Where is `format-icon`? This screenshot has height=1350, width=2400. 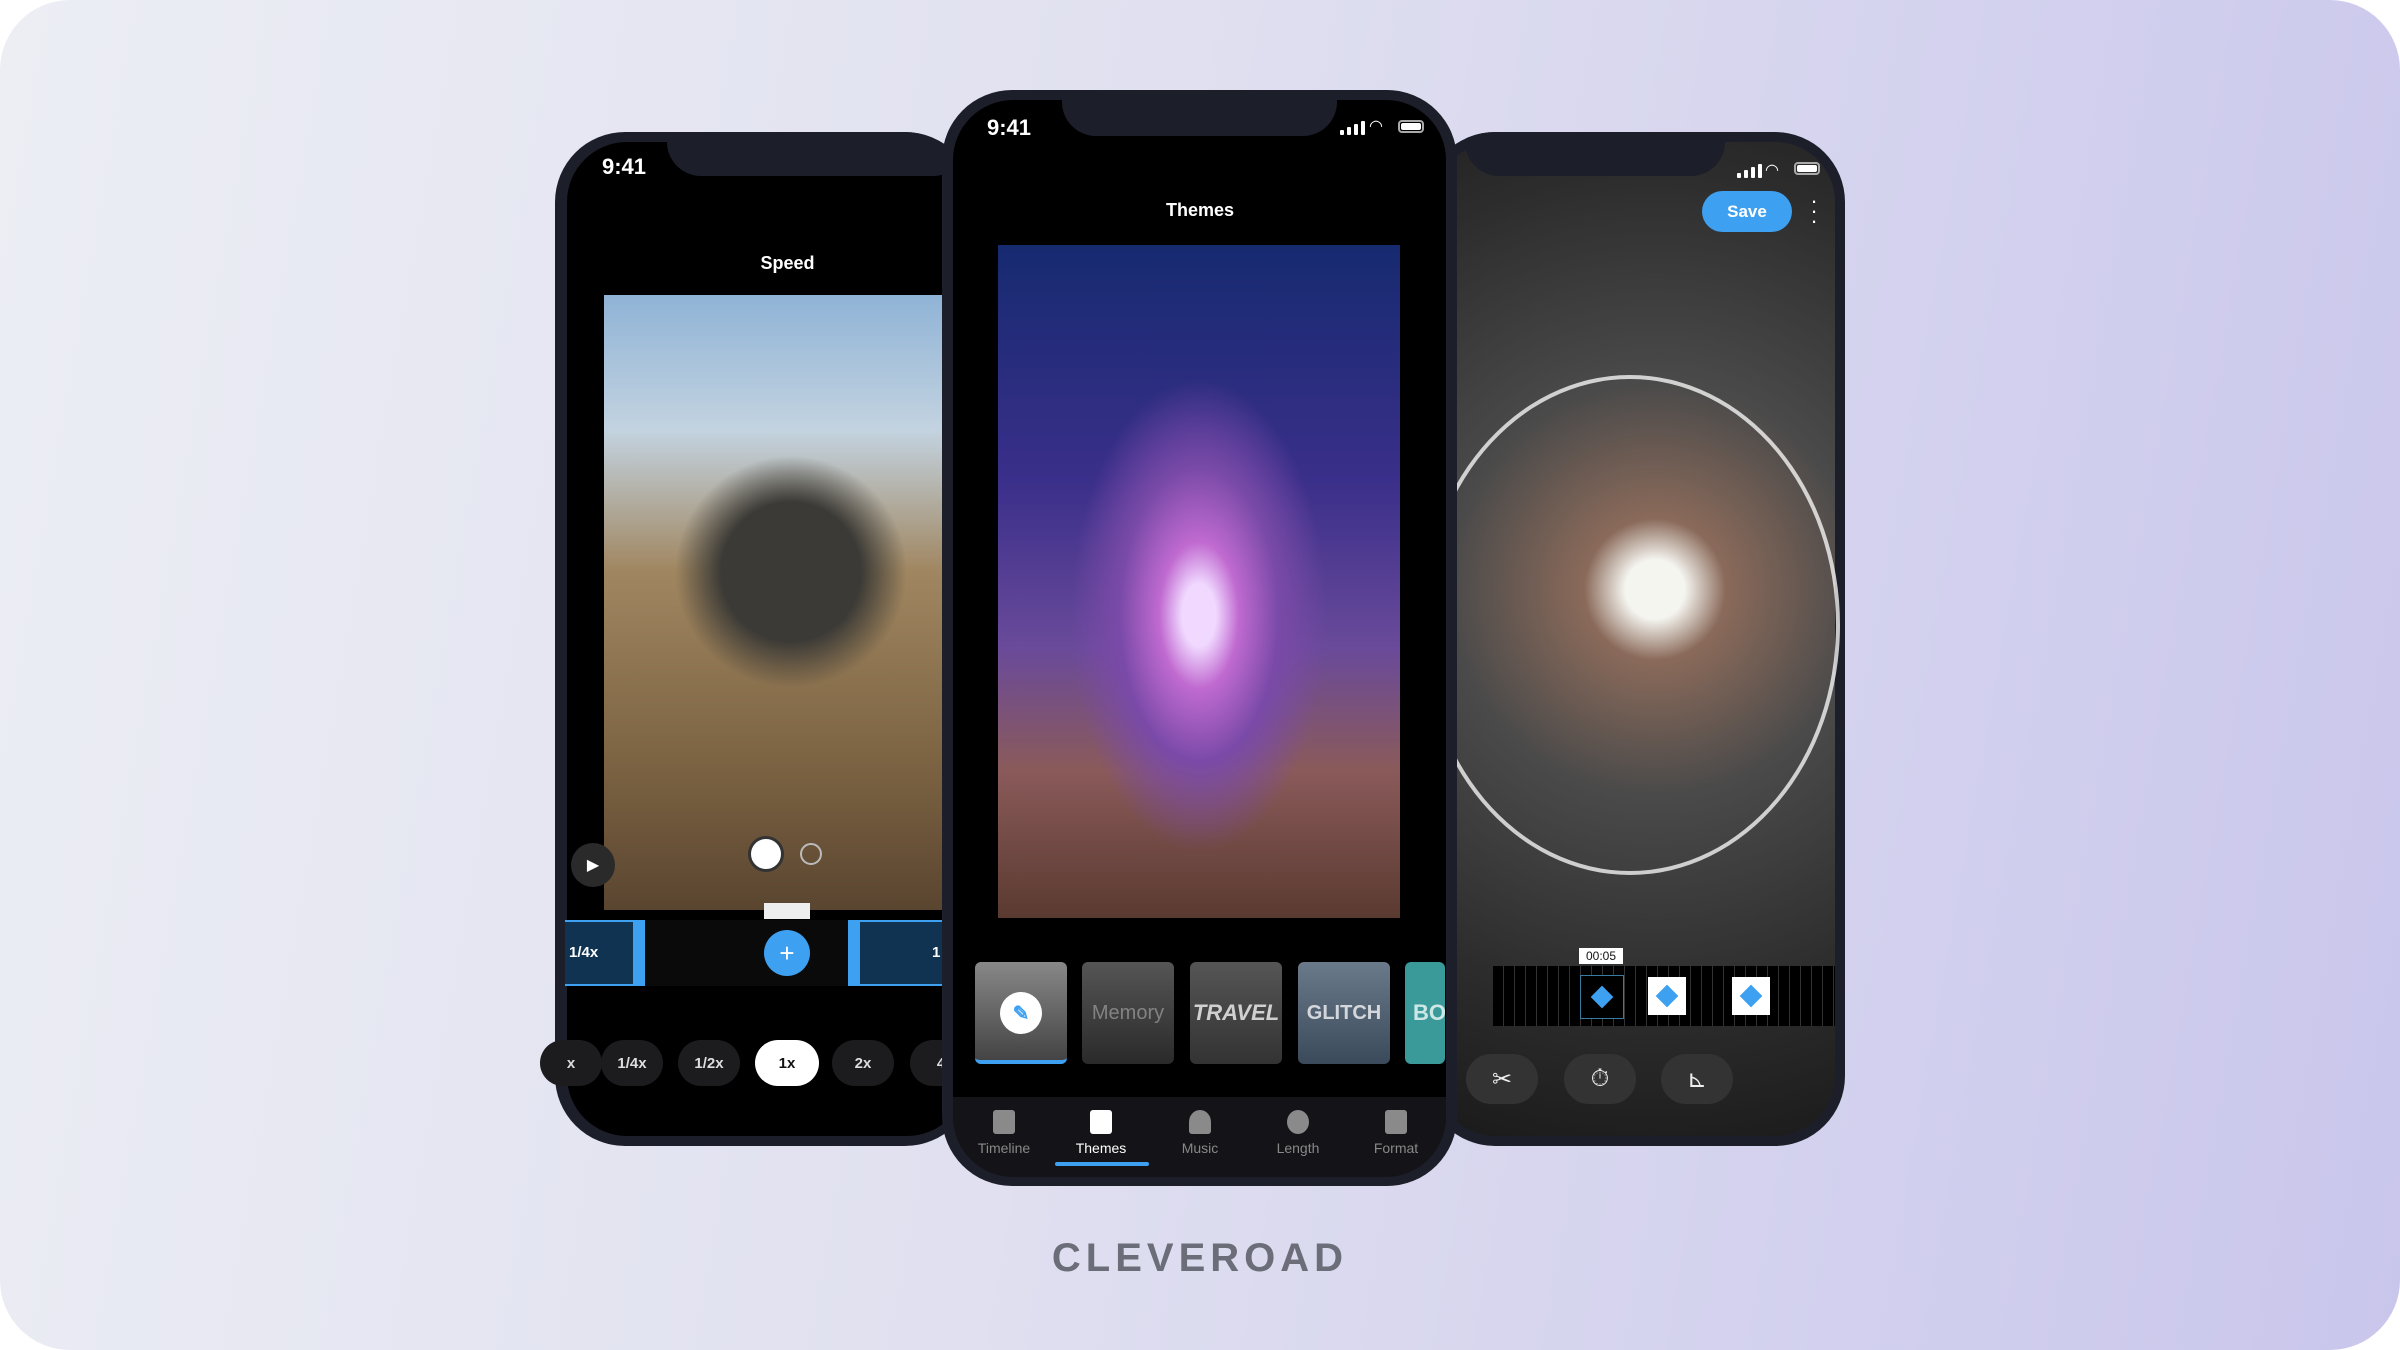 format-icon is located at coordinates (1396, 1122).